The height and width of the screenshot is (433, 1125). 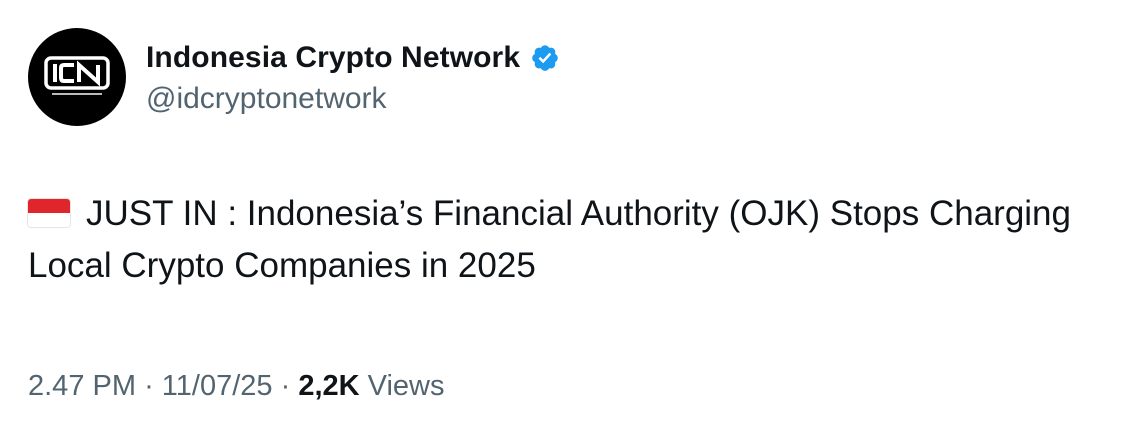 I want to click on handle: @idcryptonetwork, so click(x=353, y=99).